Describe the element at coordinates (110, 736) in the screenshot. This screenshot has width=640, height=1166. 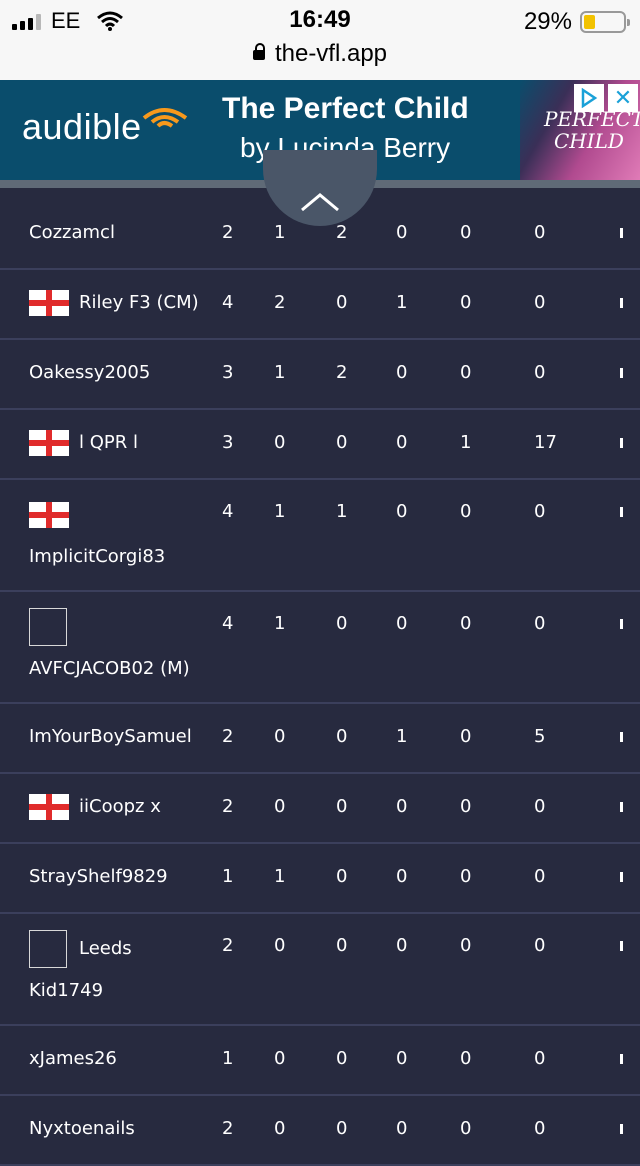
I see `player-name: ImYourBoySamuel` at that location.